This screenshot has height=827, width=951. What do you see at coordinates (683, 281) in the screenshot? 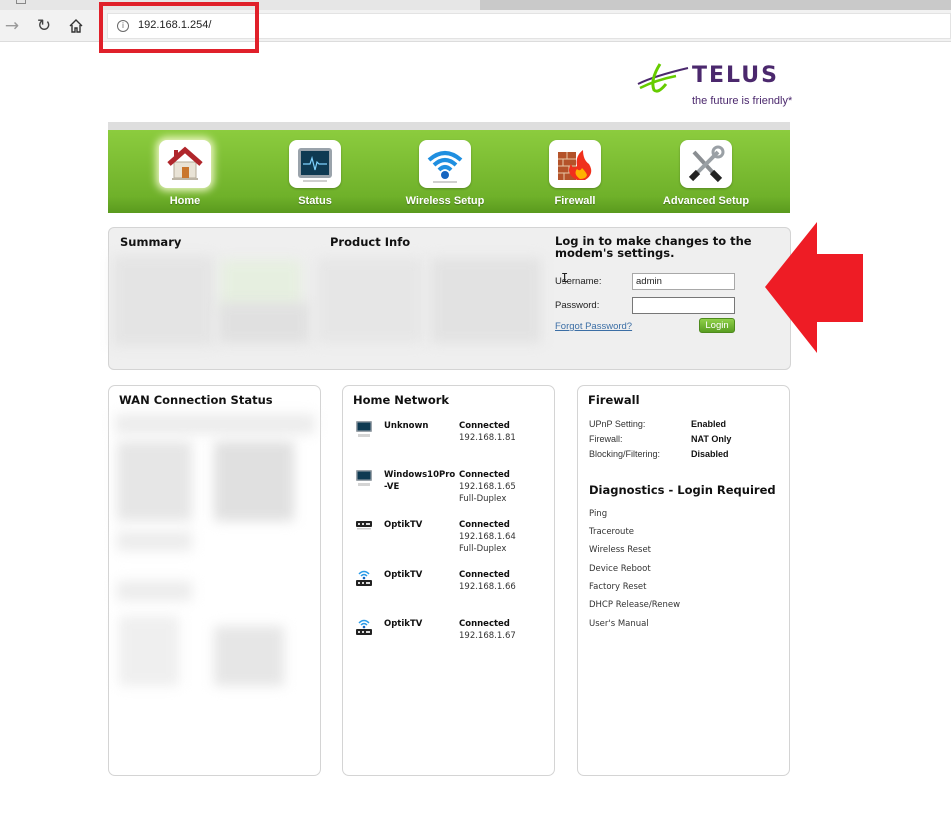
I see `username-input` at bounding box center [683, 281].